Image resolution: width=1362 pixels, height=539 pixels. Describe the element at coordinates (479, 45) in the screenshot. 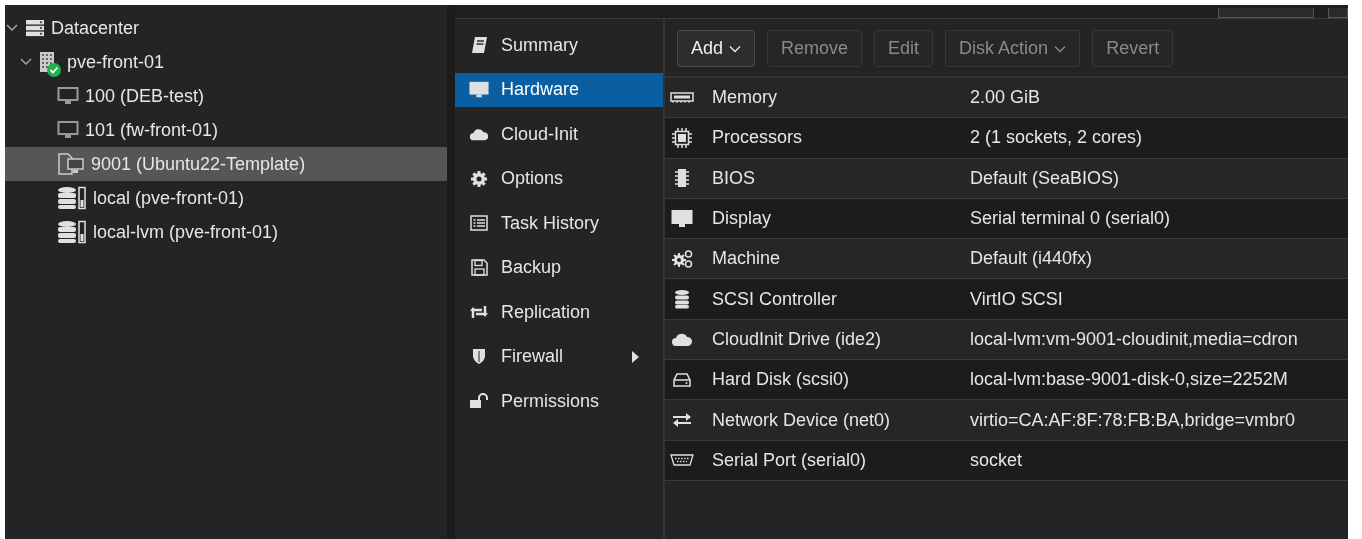

I see `book-icon` at that location.